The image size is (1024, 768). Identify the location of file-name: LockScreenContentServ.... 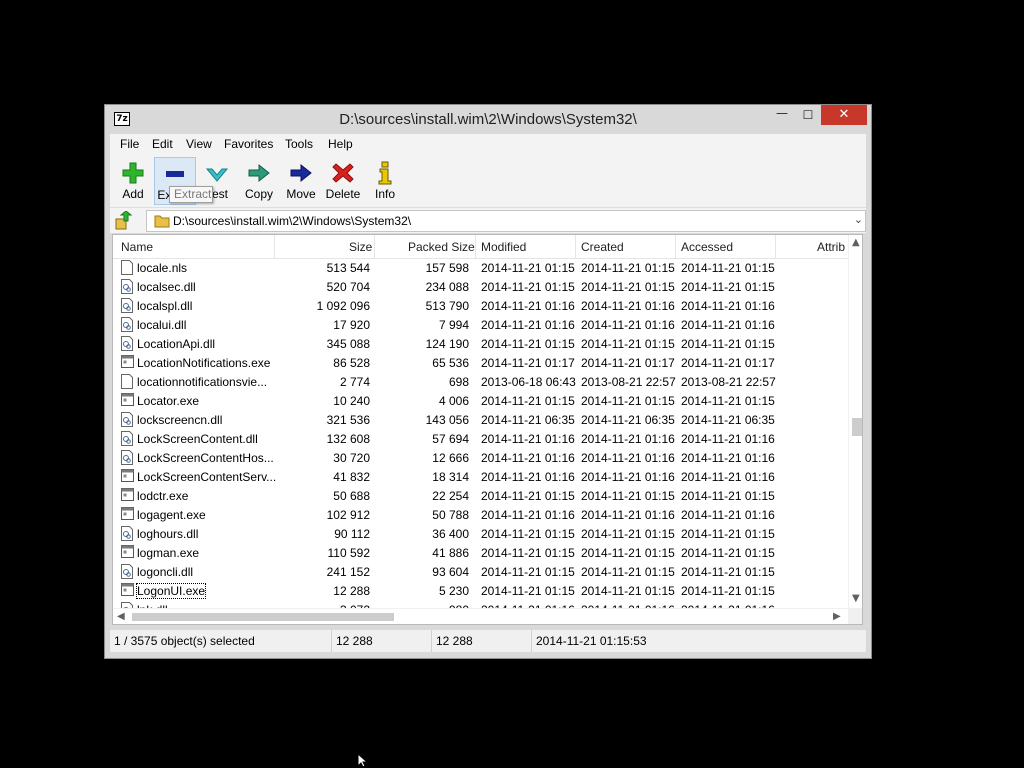
(207, 477).